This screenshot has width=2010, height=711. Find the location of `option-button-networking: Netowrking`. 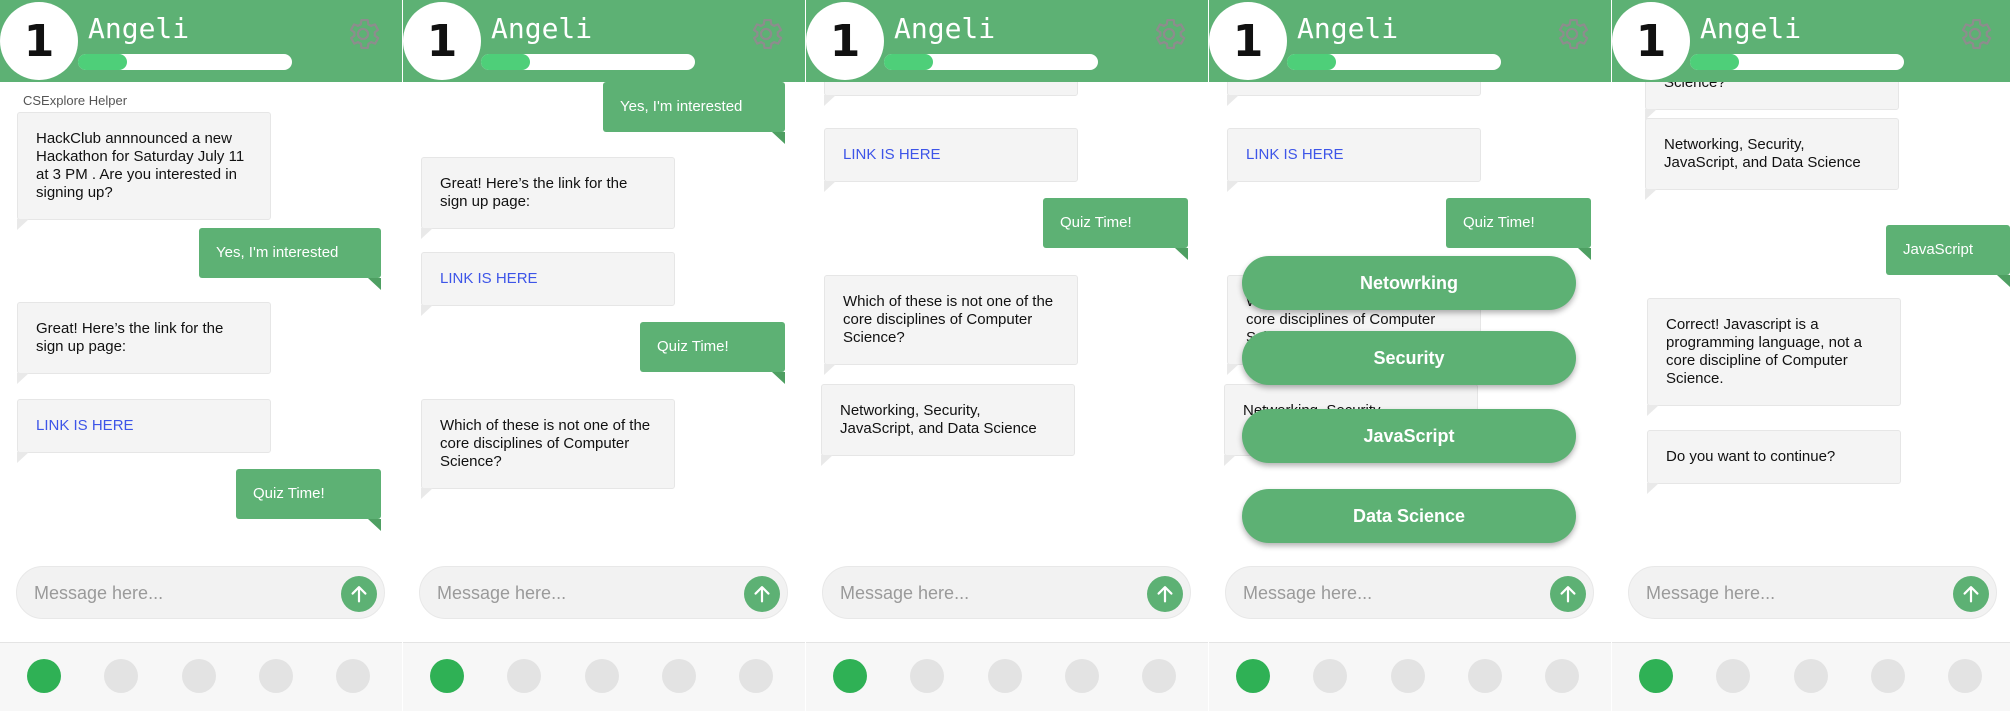

option-button-networking: Netowrking is located at coordinates (1409, 283).